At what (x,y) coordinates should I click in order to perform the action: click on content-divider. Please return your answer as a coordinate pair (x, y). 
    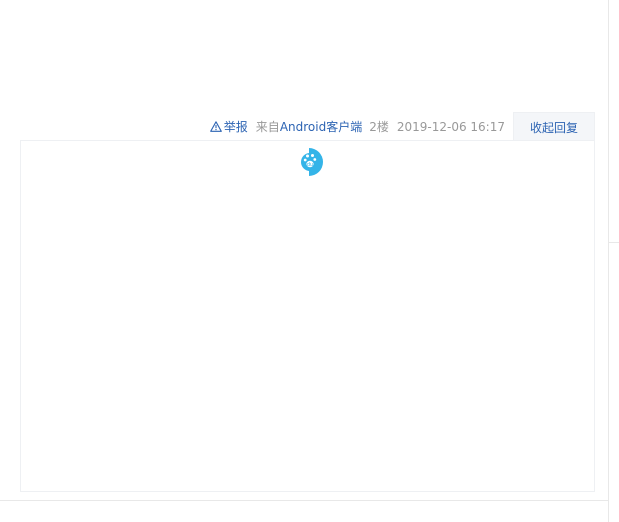
    Looking at the image, I should click on (608, 261).